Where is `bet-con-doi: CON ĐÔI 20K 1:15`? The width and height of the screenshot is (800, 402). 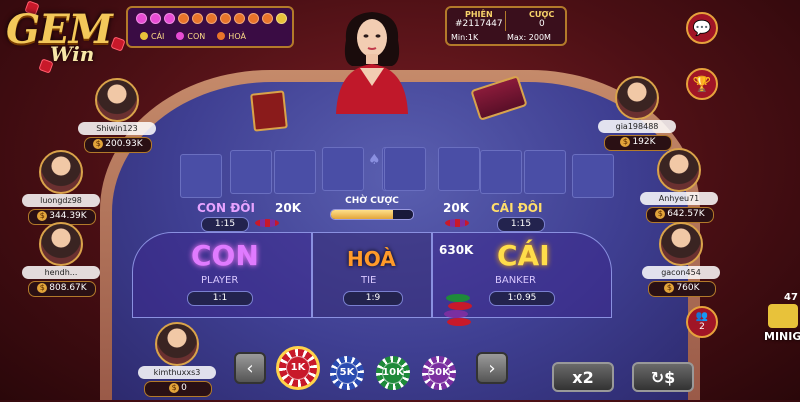 bet-con-doi: CON ĐÔI 20K 1:15 is located at coordinates (241, 215).